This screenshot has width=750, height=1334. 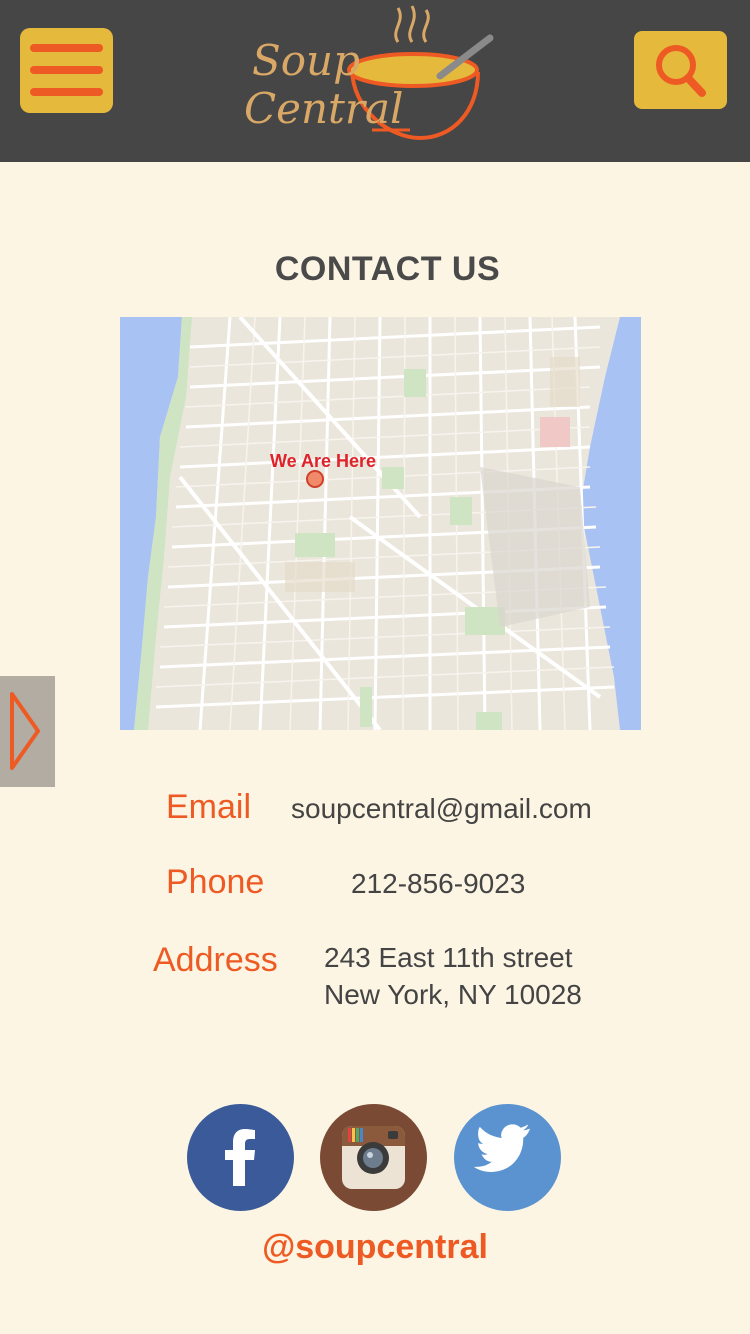 I want to click on facebook-button, so click(x=240, y=1157).